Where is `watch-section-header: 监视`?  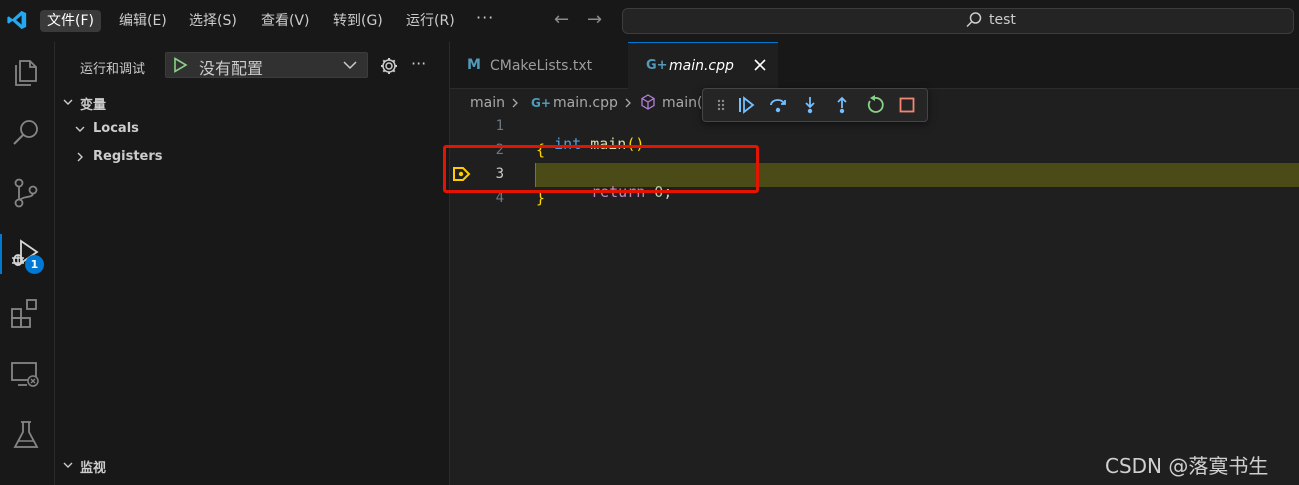 watch-section-header: 监视 is located at coordinates (93, 466).